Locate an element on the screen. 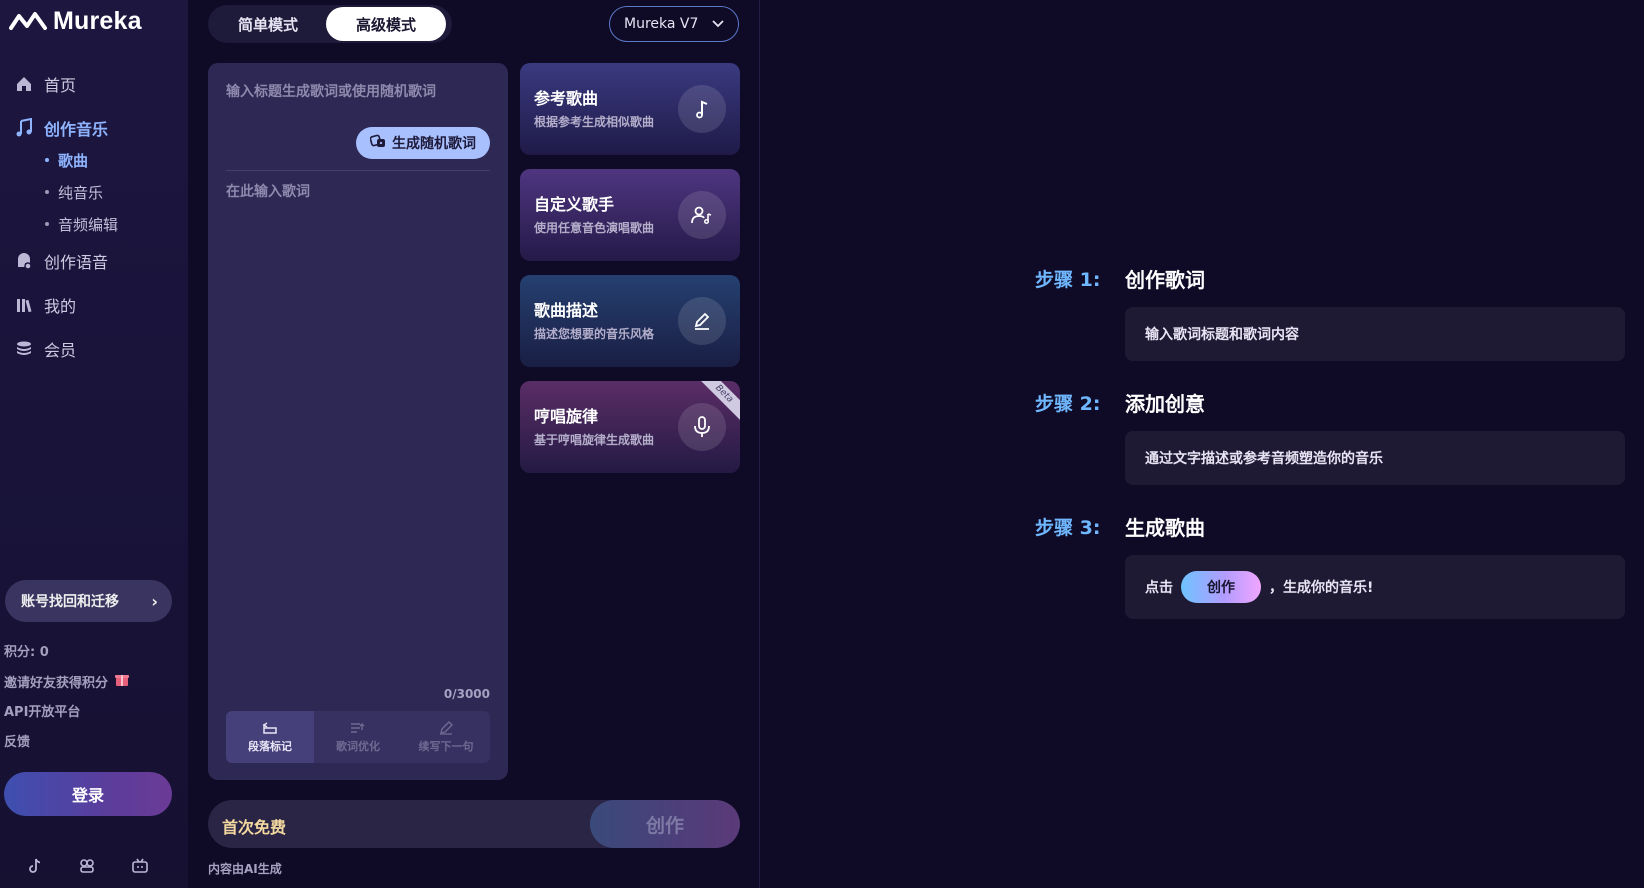  singer-icon is located at coordinates (702, 215).